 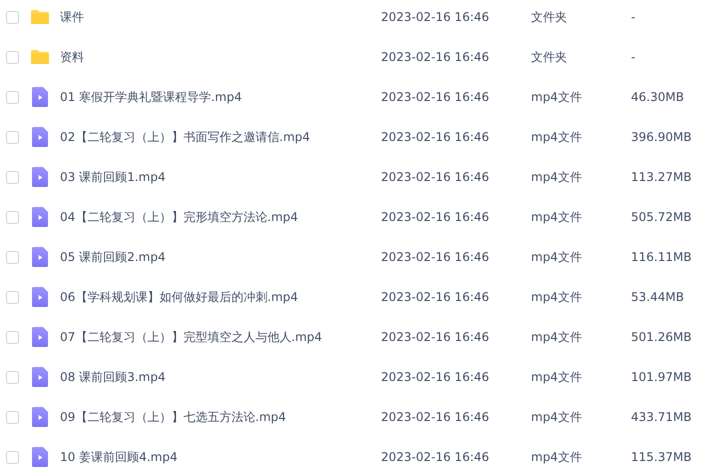 What do you see at coordinates (657, 97) in the screenshot?
I see `file-size: 46.30MB` at bounding box center [657, 97].